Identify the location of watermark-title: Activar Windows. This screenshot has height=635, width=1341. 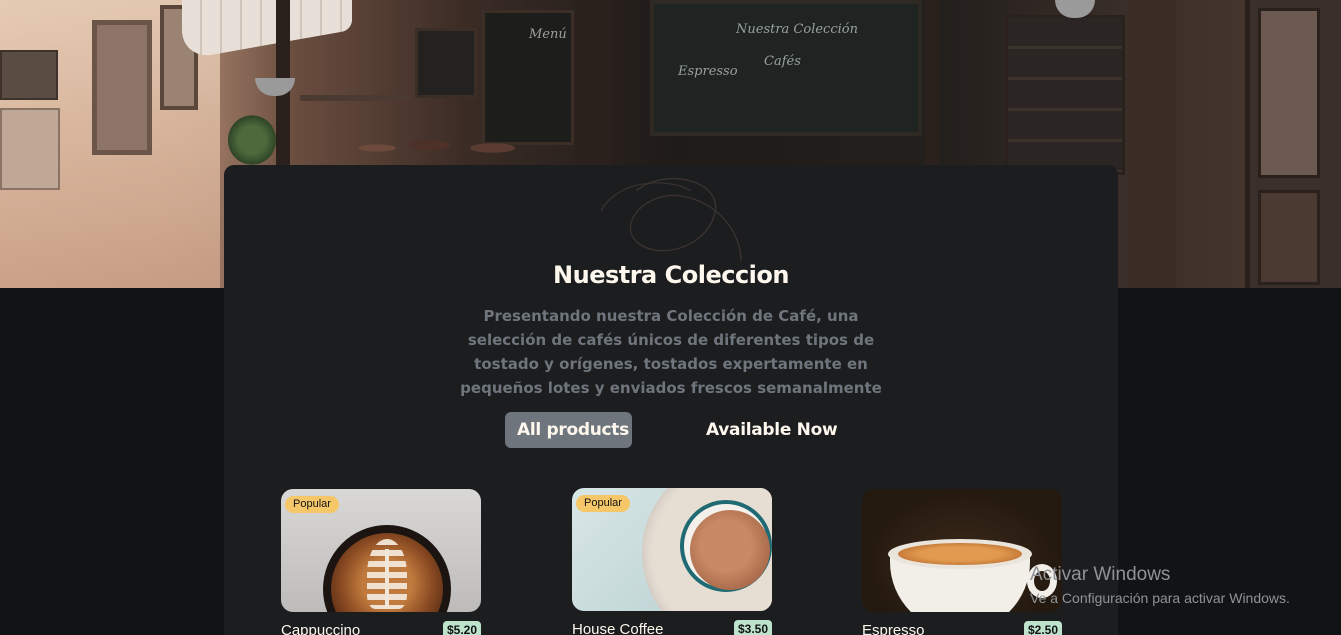
(1100, 574).